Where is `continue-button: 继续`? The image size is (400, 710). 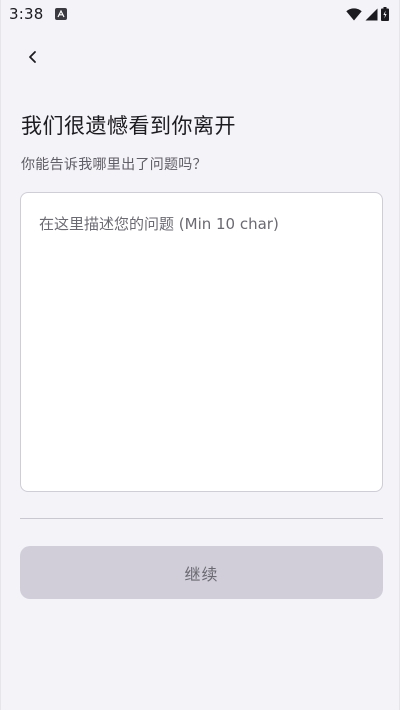 continue-button: 继续 is located at coordinates (201, 572).